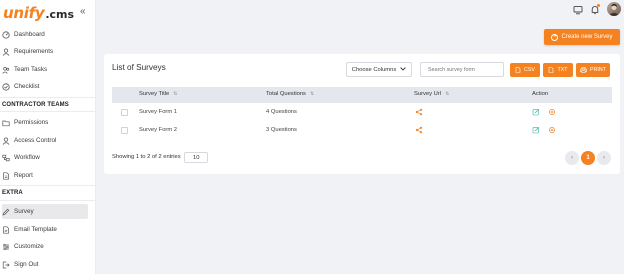 The width and height of the screenshot is (624, 274). Describe the element at coordinates (24, 211) in the screenshot. I see `sidebar-item-label: Survey` at that location.